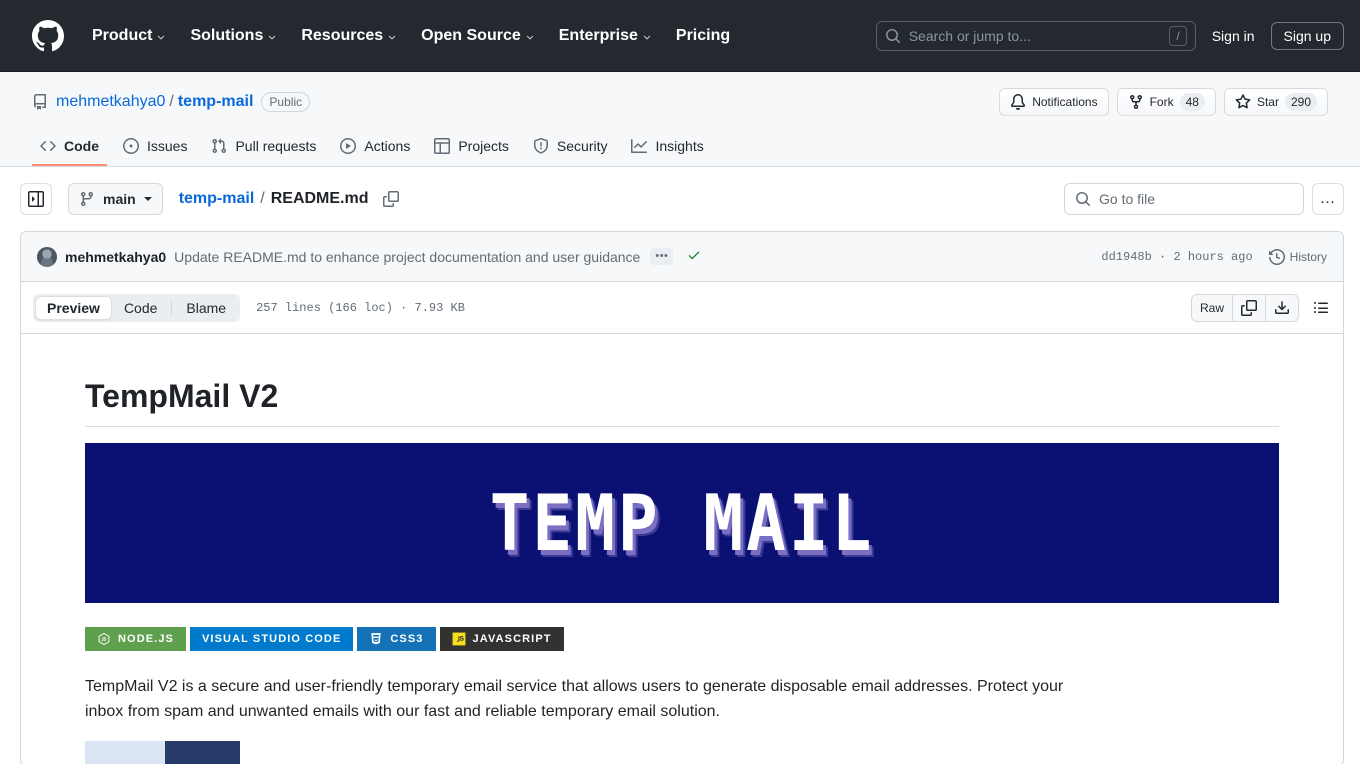  Describe the element at coordinates (131, 146) in the screenshot. I see `issue-opened-icon` at that location.